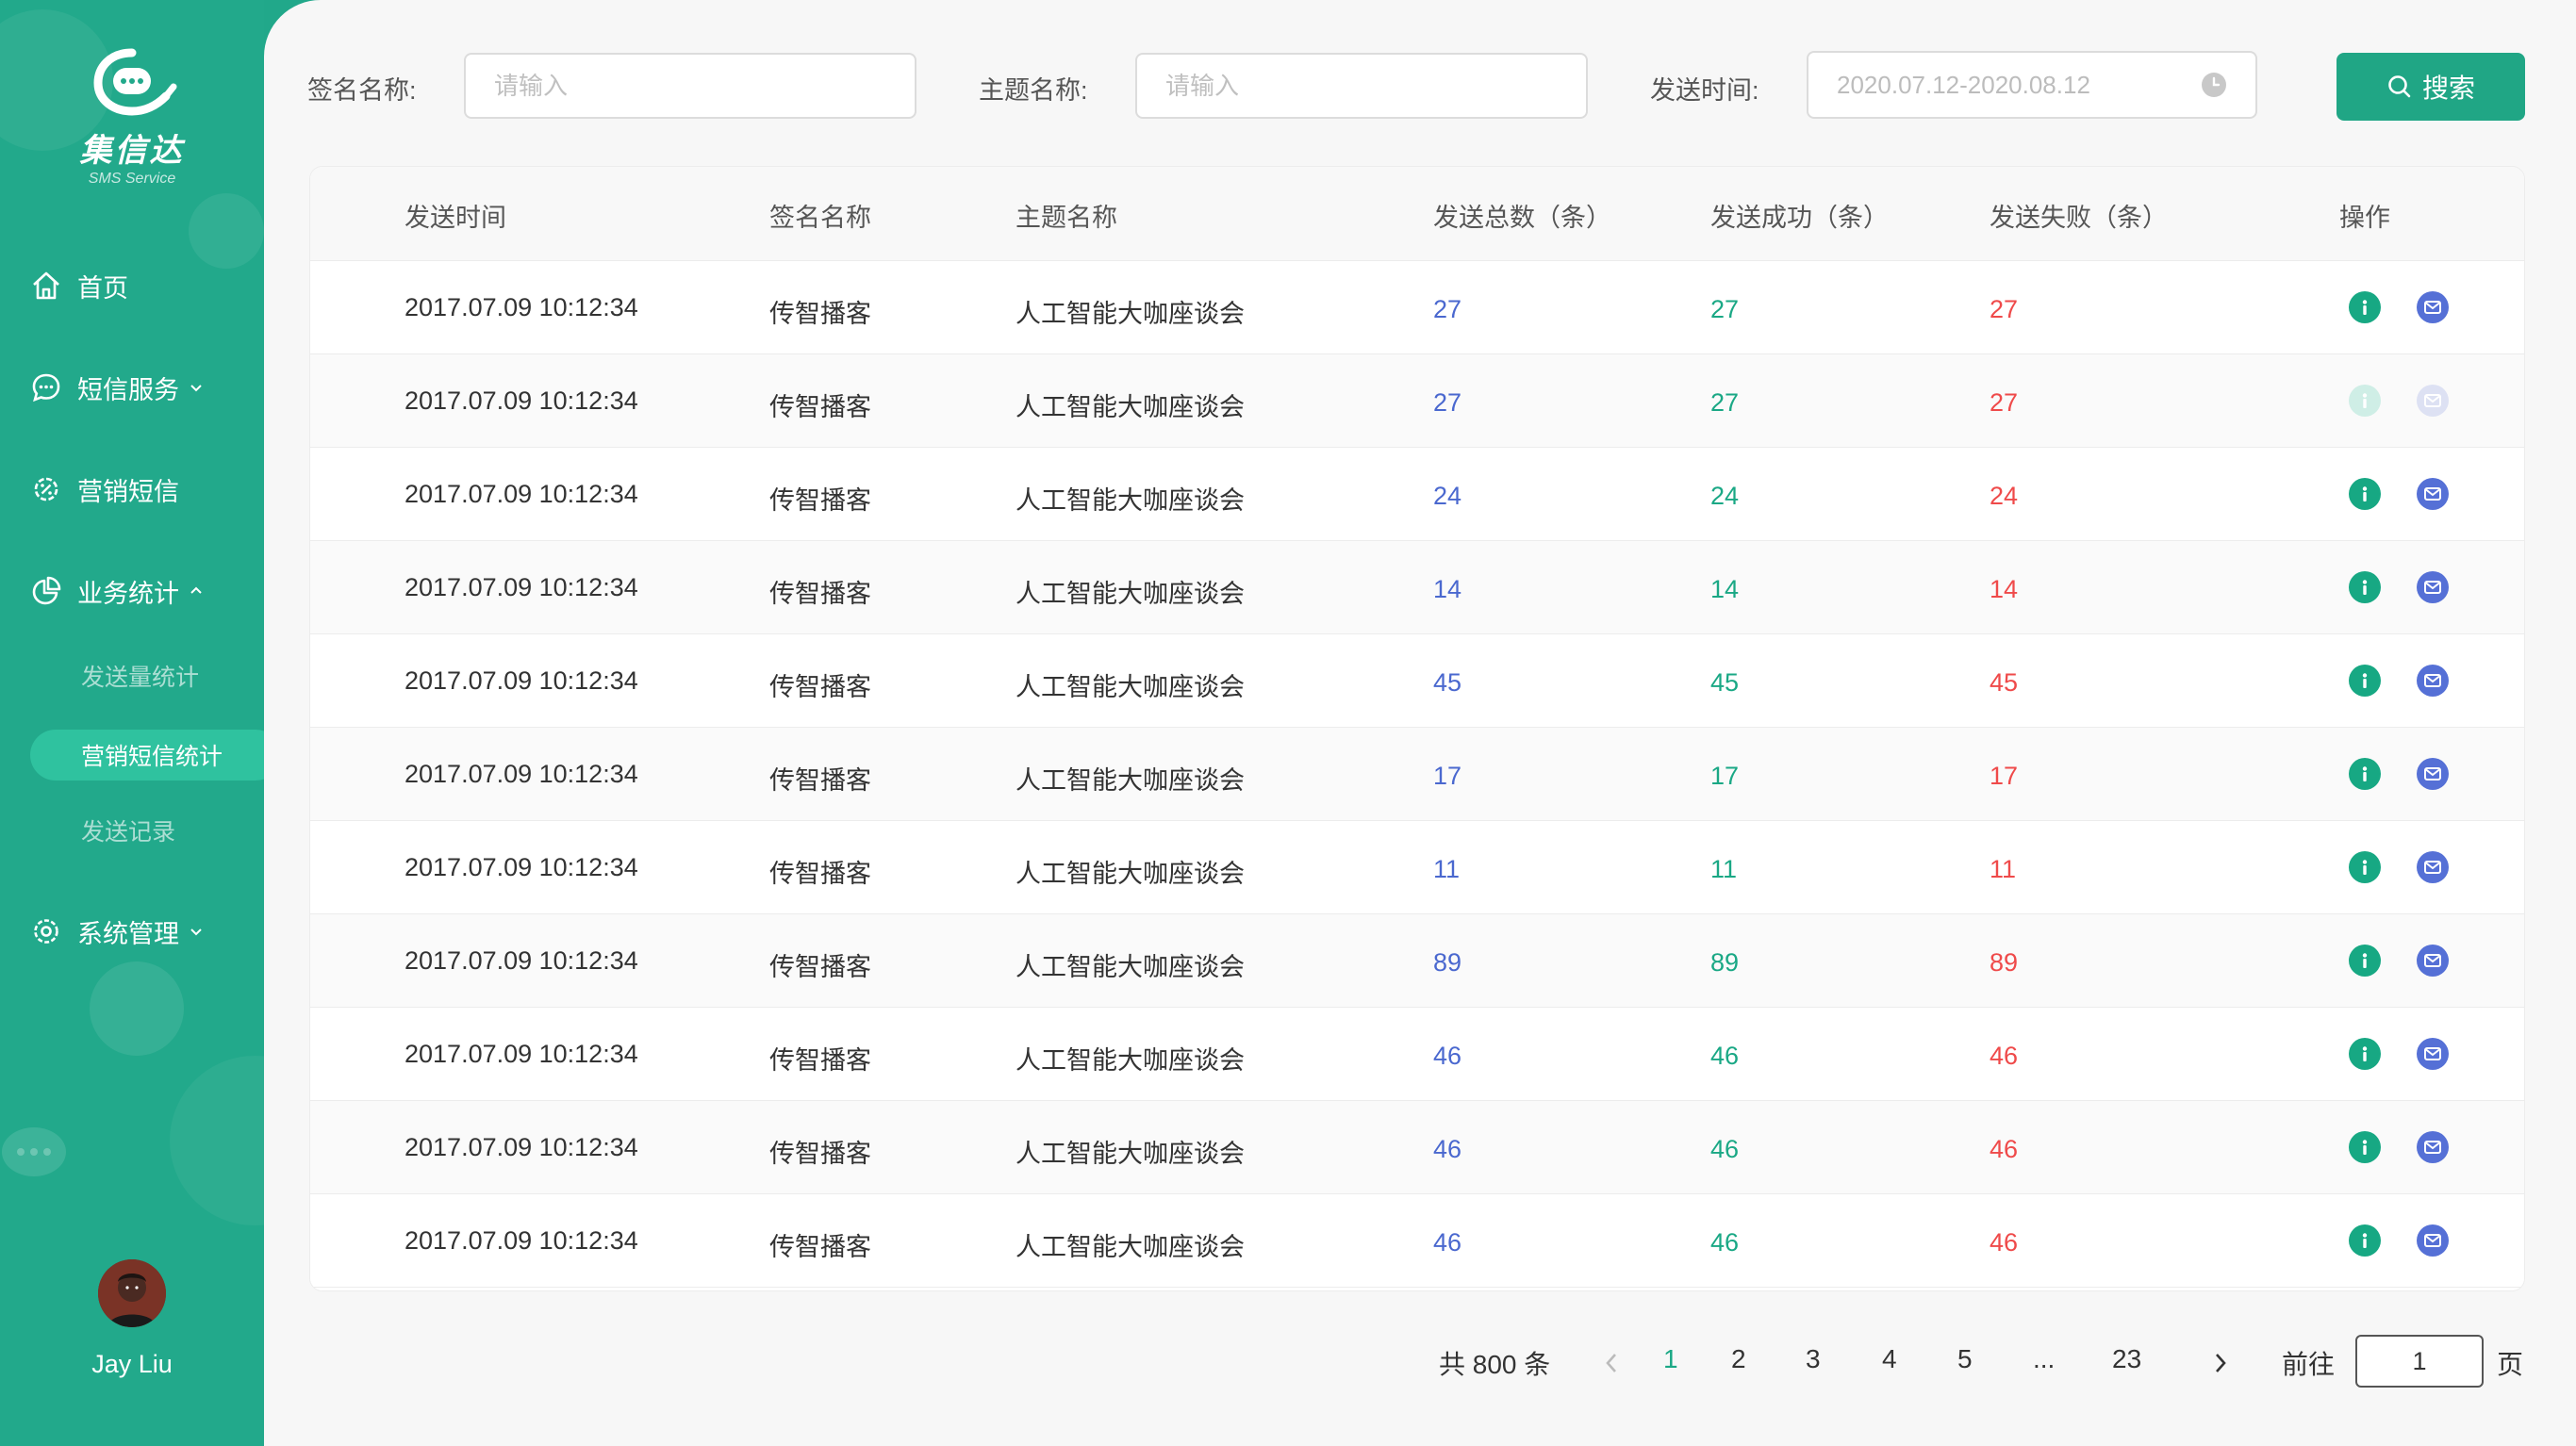 Image resolution: width=2576 pixels, height=1446 pixels. Describe the element at coordinates (1670, 1363) in the screenshot. I see `pagination-page-1: 1` at that location.